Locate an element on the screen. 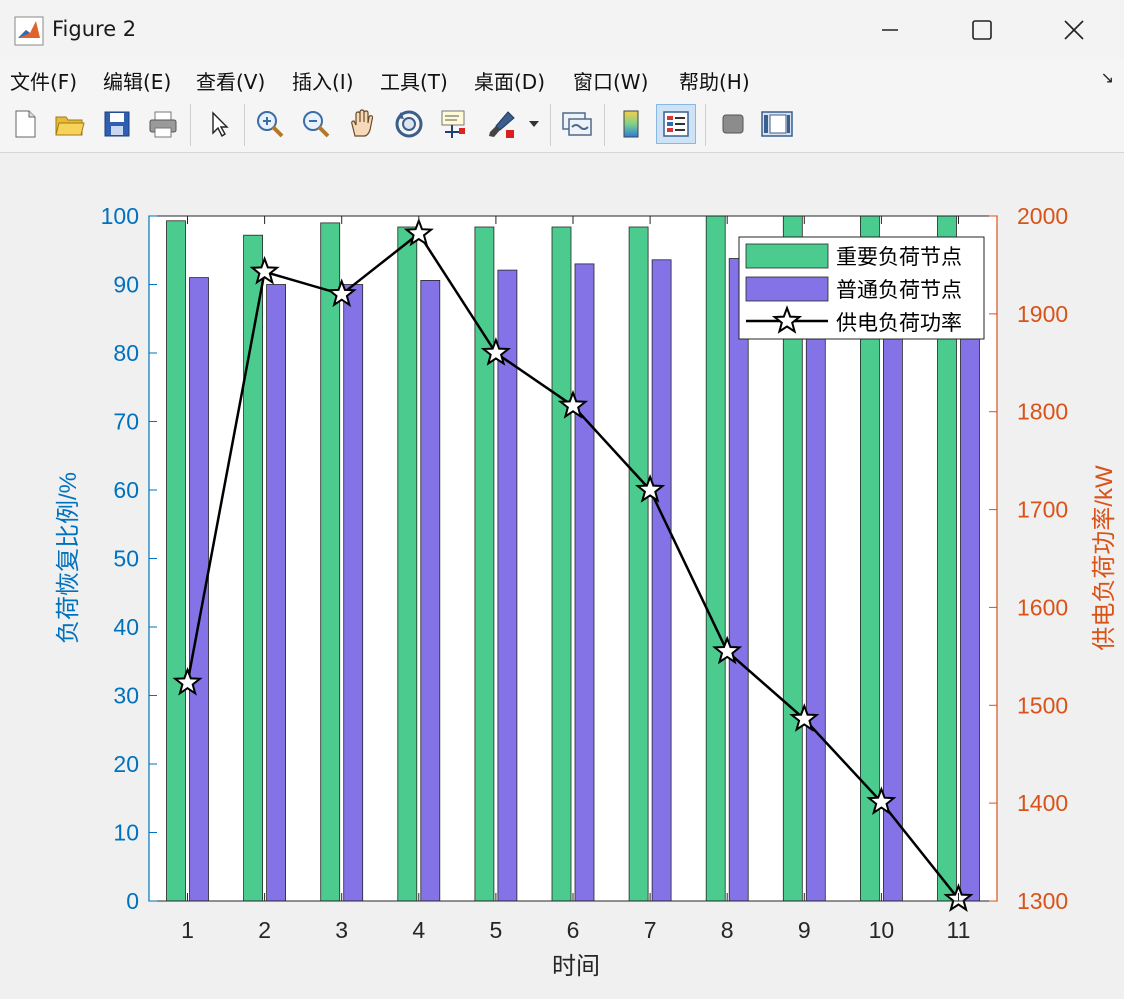 This screenshot has height=999, width=1124. maximize-button is located at coordinates (982, 30).